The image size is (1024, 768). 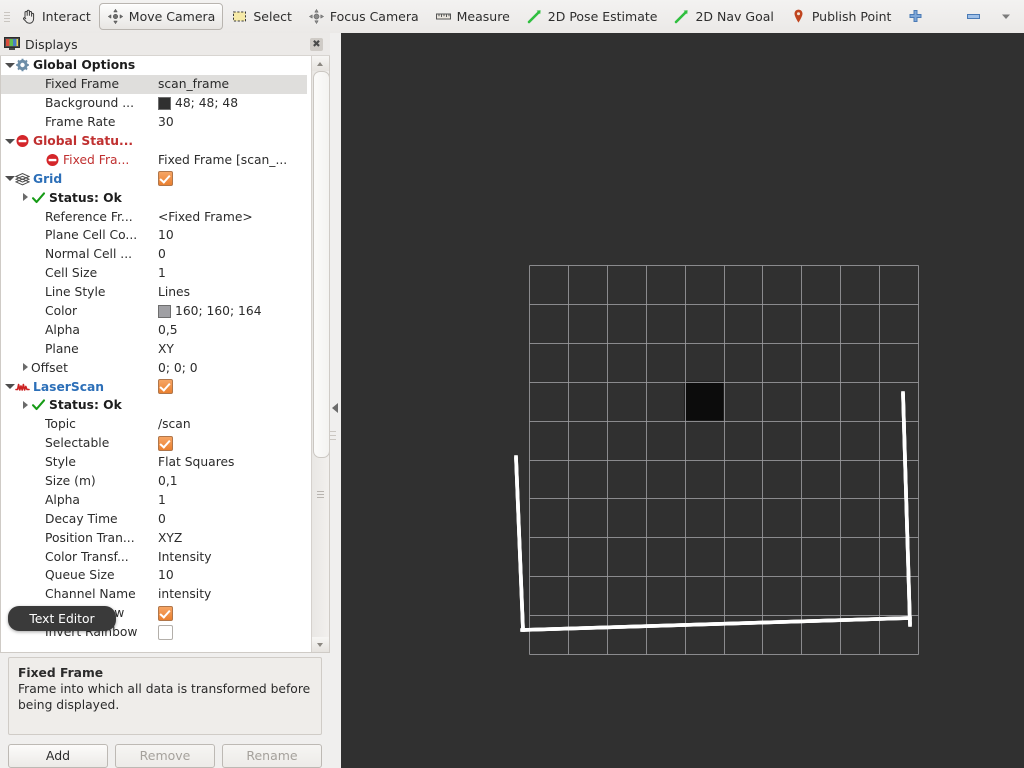 What do you see at coordinates (261, 16) in the screenshot?
I see `tool-select: Select` at bounding box center [261, 16].